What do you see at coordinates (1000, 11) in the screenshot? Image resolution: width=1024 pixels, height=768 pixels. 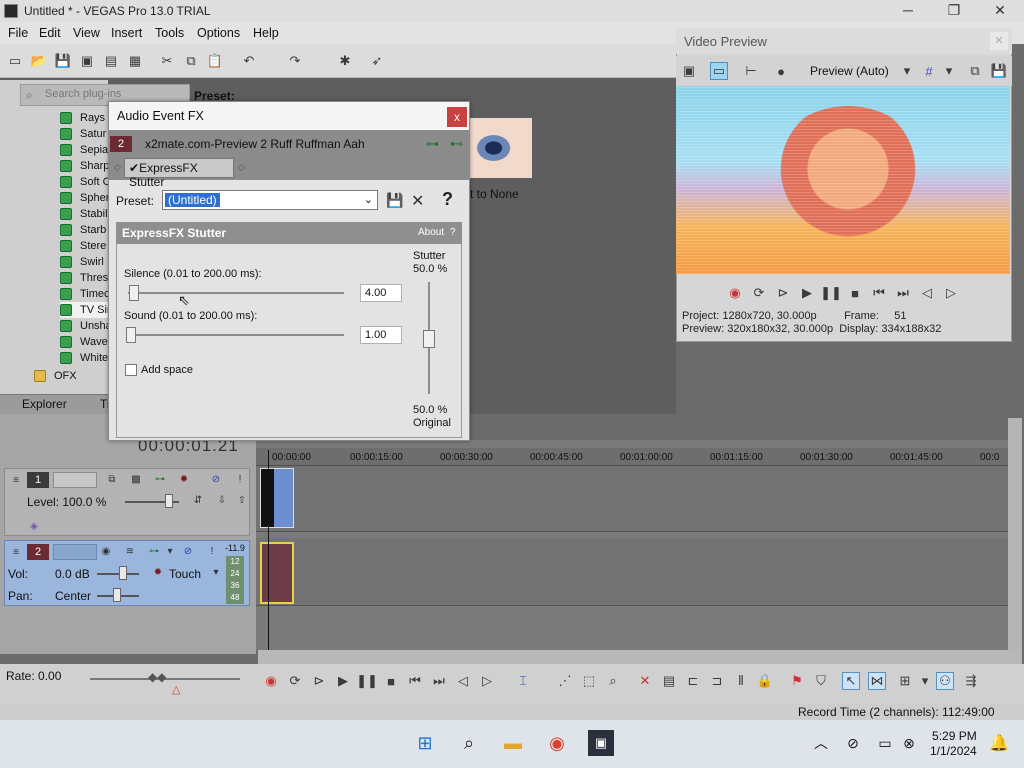 I see `close-button: ✕` at bounding box center [1000, 11].